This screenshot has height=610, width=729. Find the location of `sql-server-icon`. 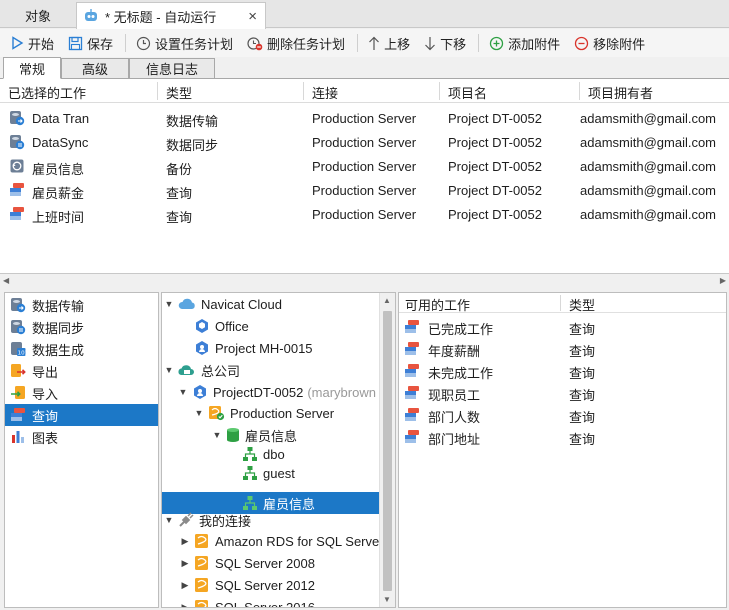

sql-server-icon is located at coordinates (201, 603).